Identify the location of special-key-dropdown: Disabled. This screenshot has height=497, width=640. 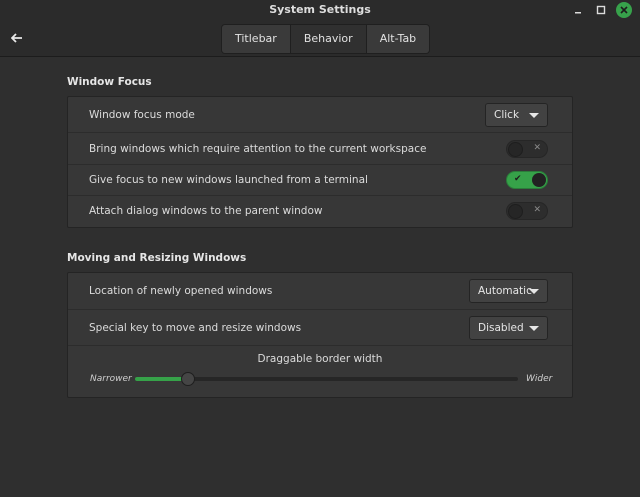
(508, 328).